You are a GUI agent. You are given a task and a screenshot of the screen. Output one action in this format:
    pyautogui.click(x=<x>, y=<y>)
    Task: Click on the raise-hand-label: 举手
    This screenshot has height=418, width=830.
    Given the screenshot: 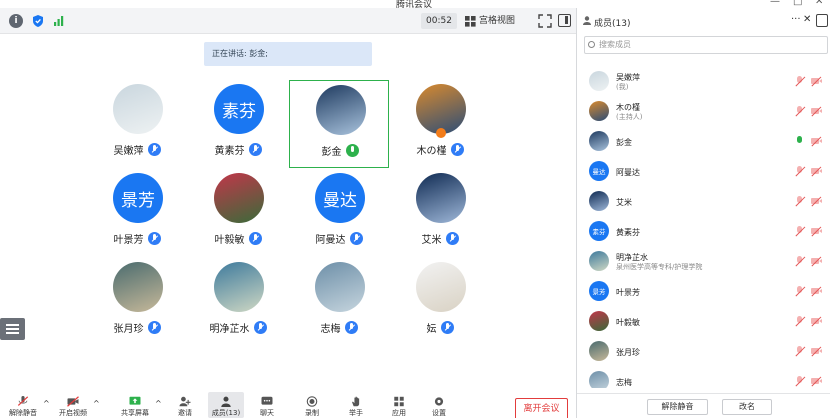 What is the action you would take?
    pyautogui.click(x=356, y=413)
    